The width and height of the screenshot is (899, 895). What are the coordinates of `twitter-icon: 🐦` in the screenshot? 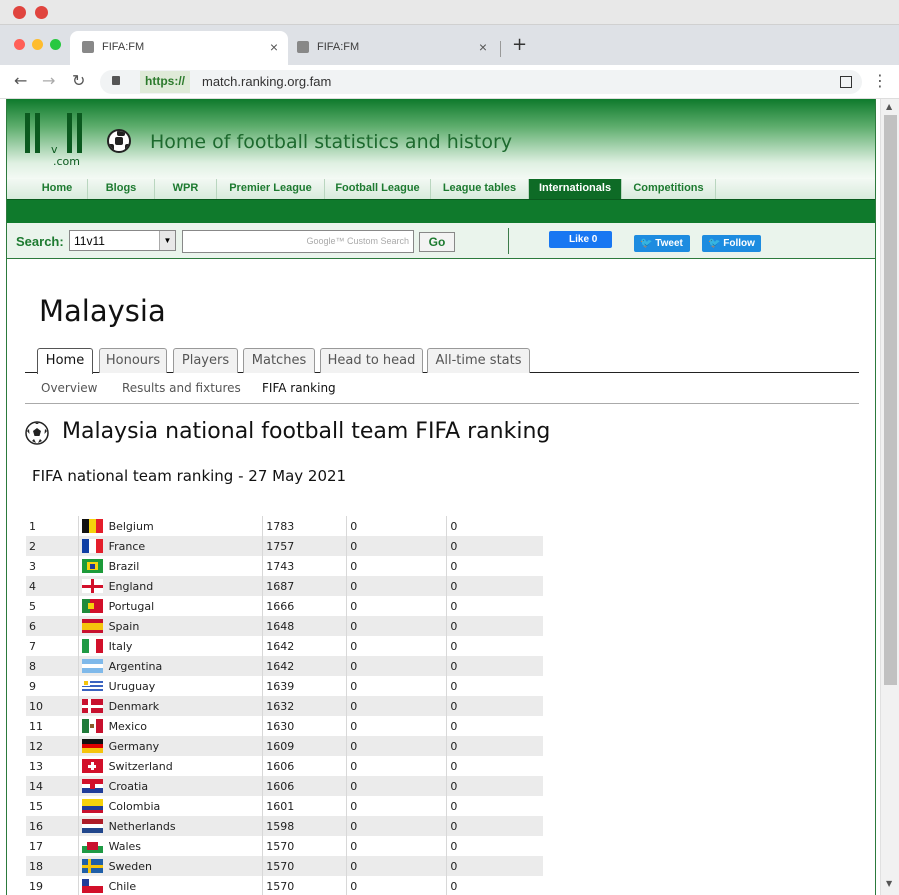 It's located at (714, 243).